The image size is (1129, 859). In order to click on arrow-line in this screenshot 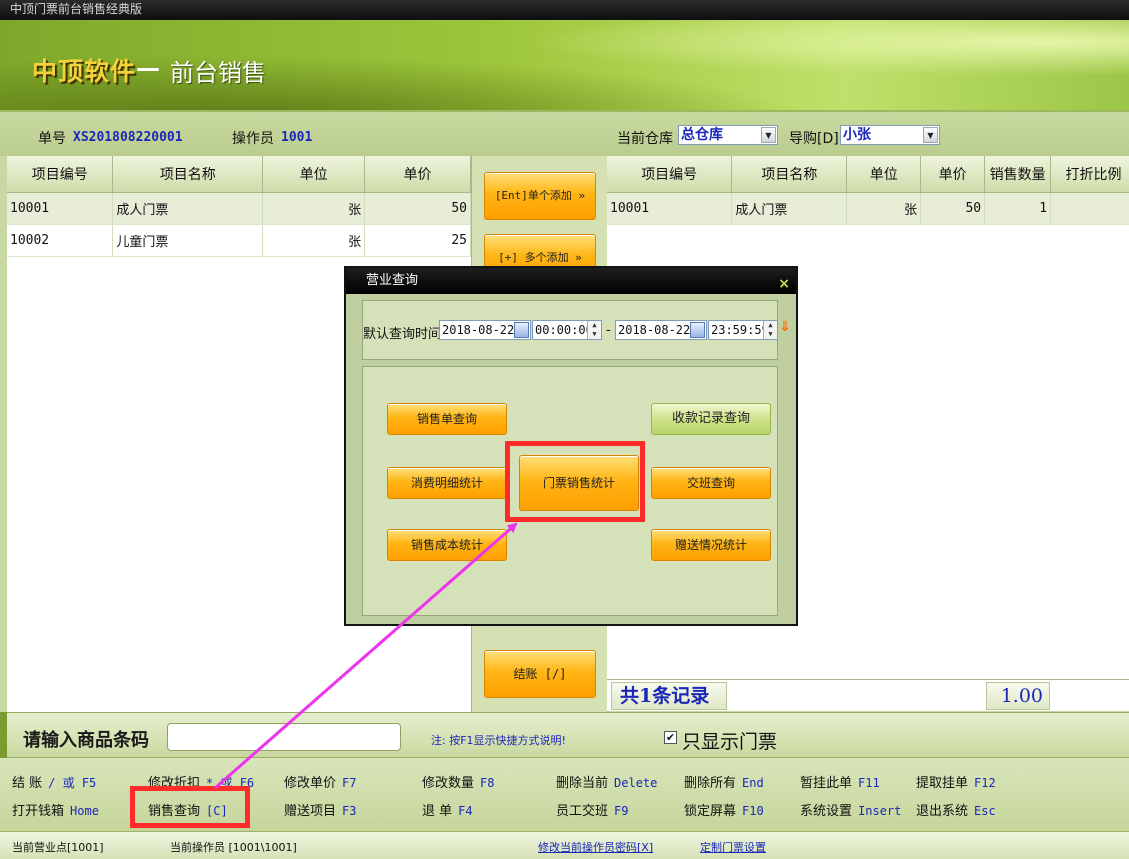, I will do `click(366, 656)`.